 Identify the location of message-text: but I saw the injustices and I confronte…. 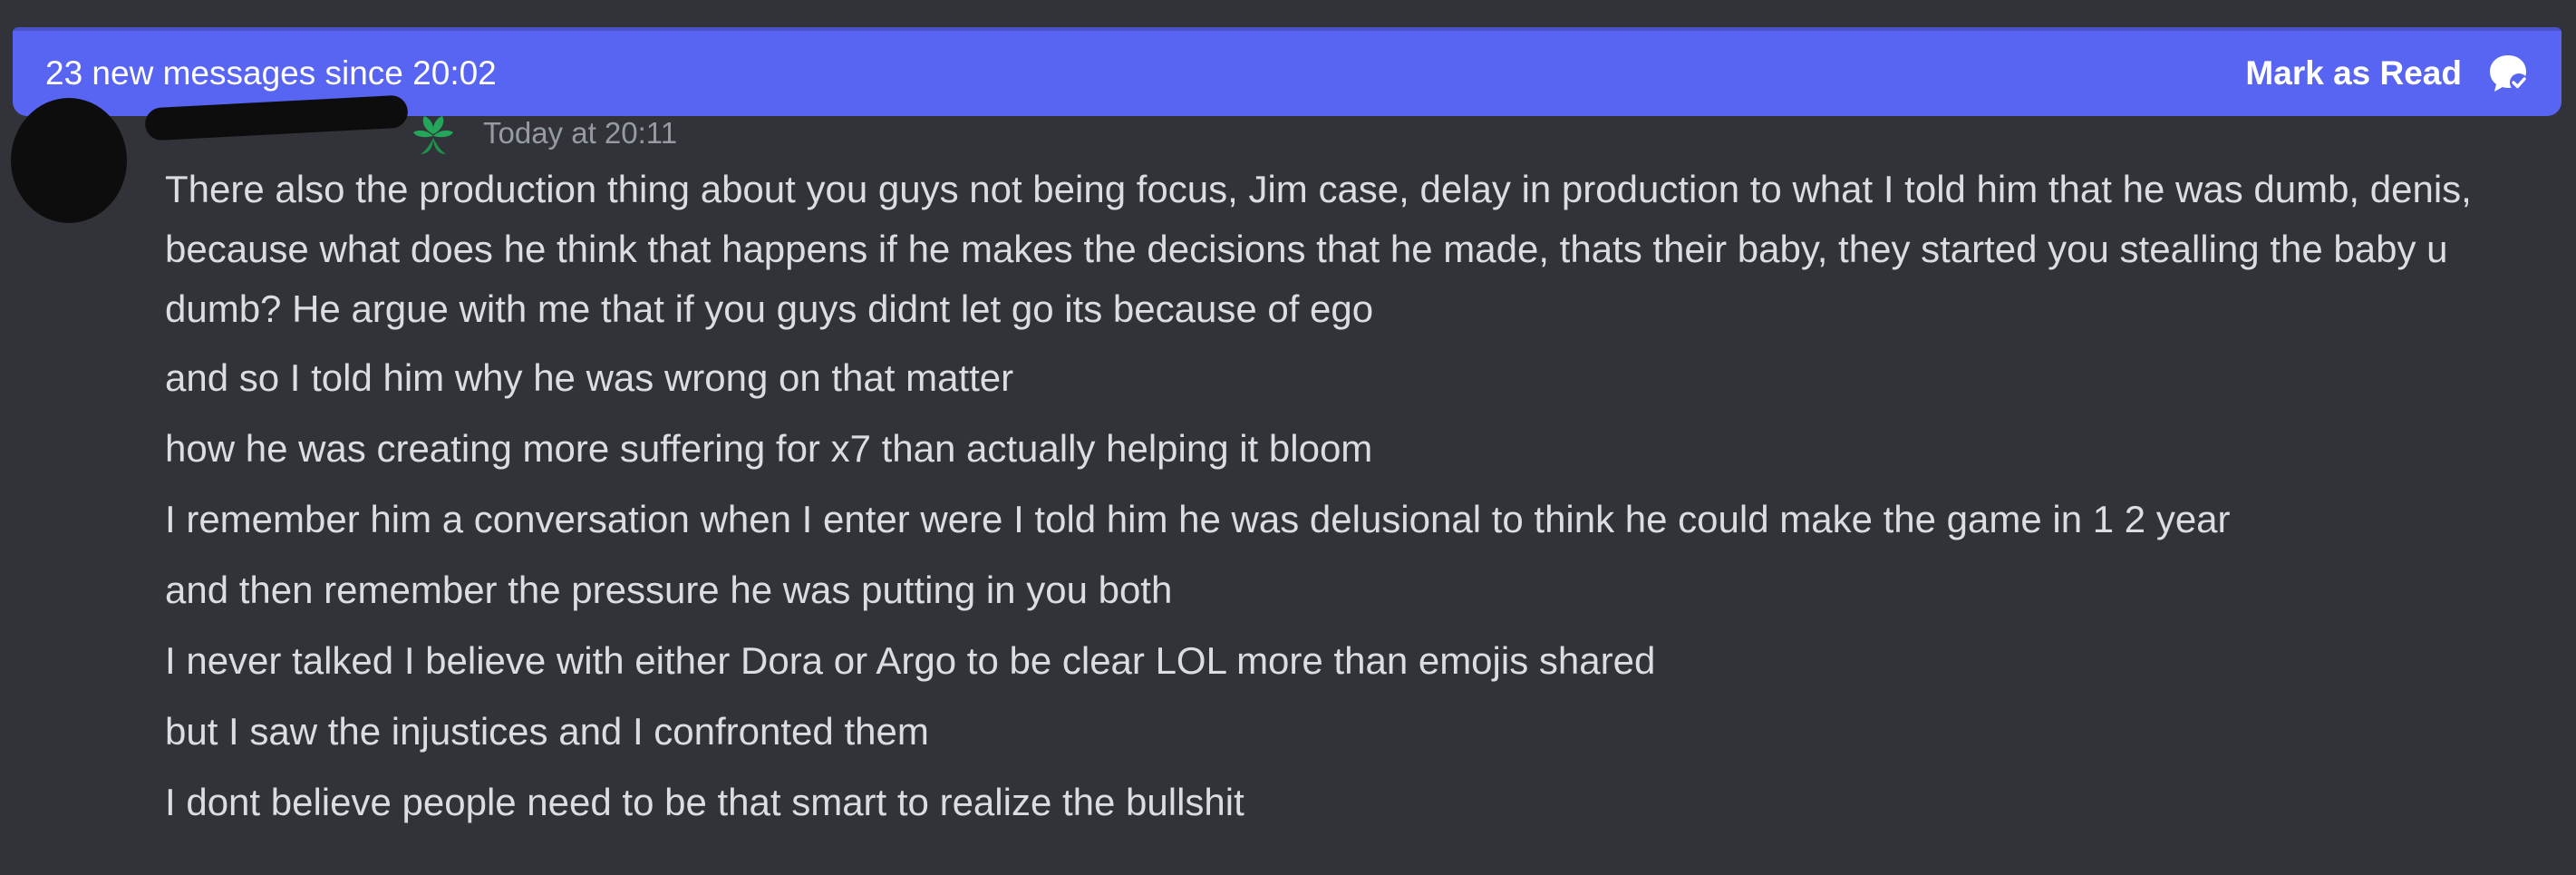
(547, 731).